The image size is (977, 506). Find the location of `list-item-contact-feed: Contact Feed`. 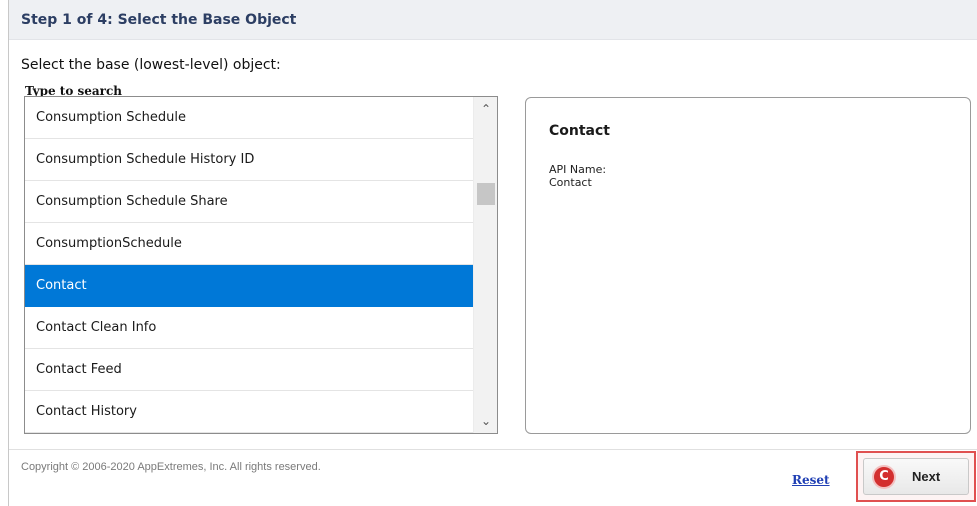

list-item-contact-feed: Contact Feed is located at coordinates (249, 370).